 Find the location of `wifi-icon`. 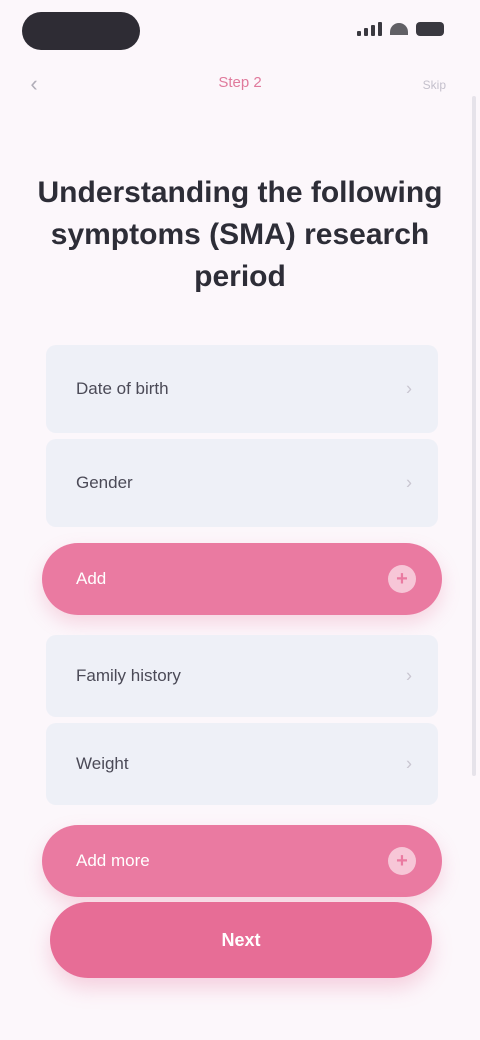

wifi-icon is located at coordinates (399, 29).